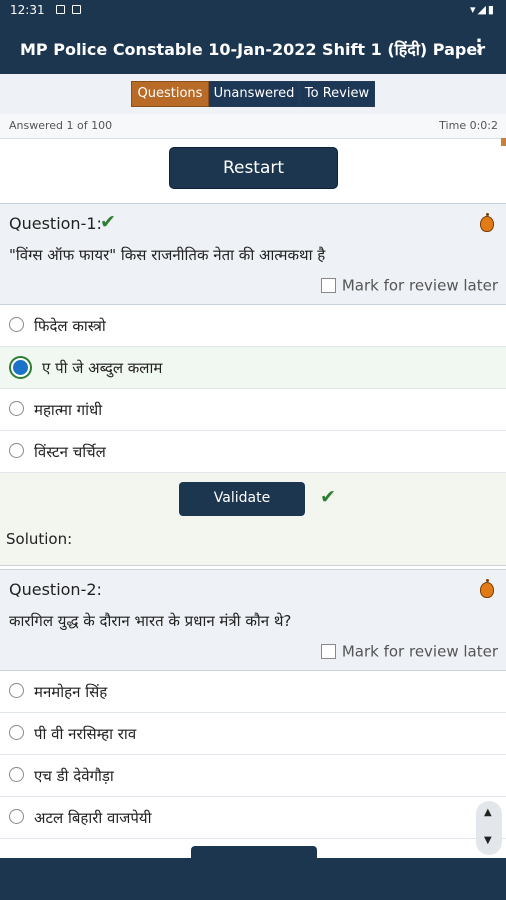 The width and height of the screenshot is (506, 900). I want to click on option-label: अटल बिहारी वाजपेयी, so click(93, 818).